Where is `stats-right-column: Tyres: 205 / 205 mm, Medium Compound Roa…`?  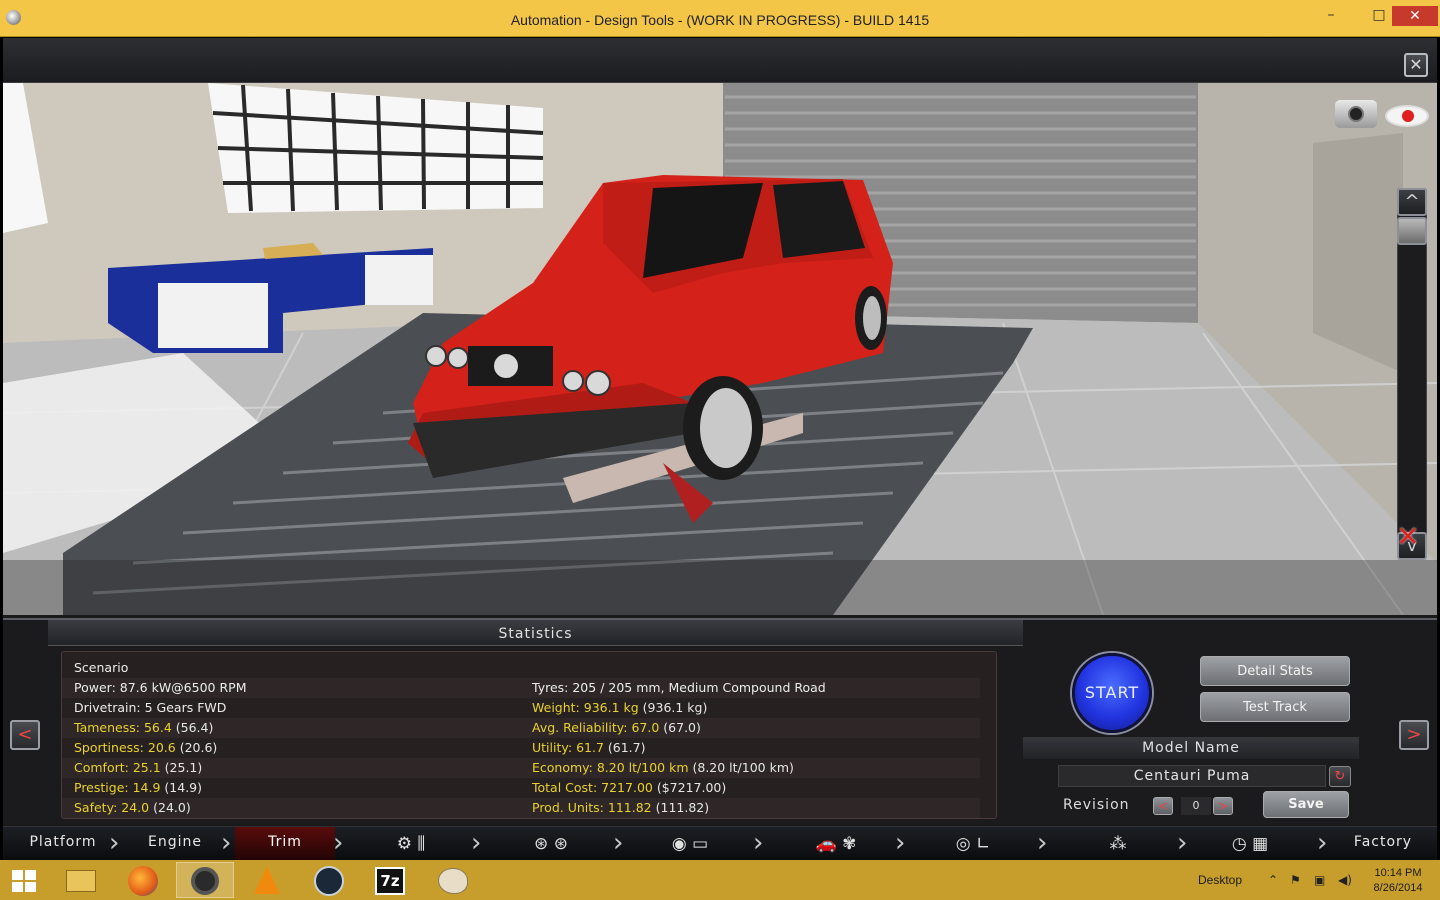 stats-right-column: Tyres: 205 / 205 mm, Medium Compound Roa… is located at coordinates (750, 738).